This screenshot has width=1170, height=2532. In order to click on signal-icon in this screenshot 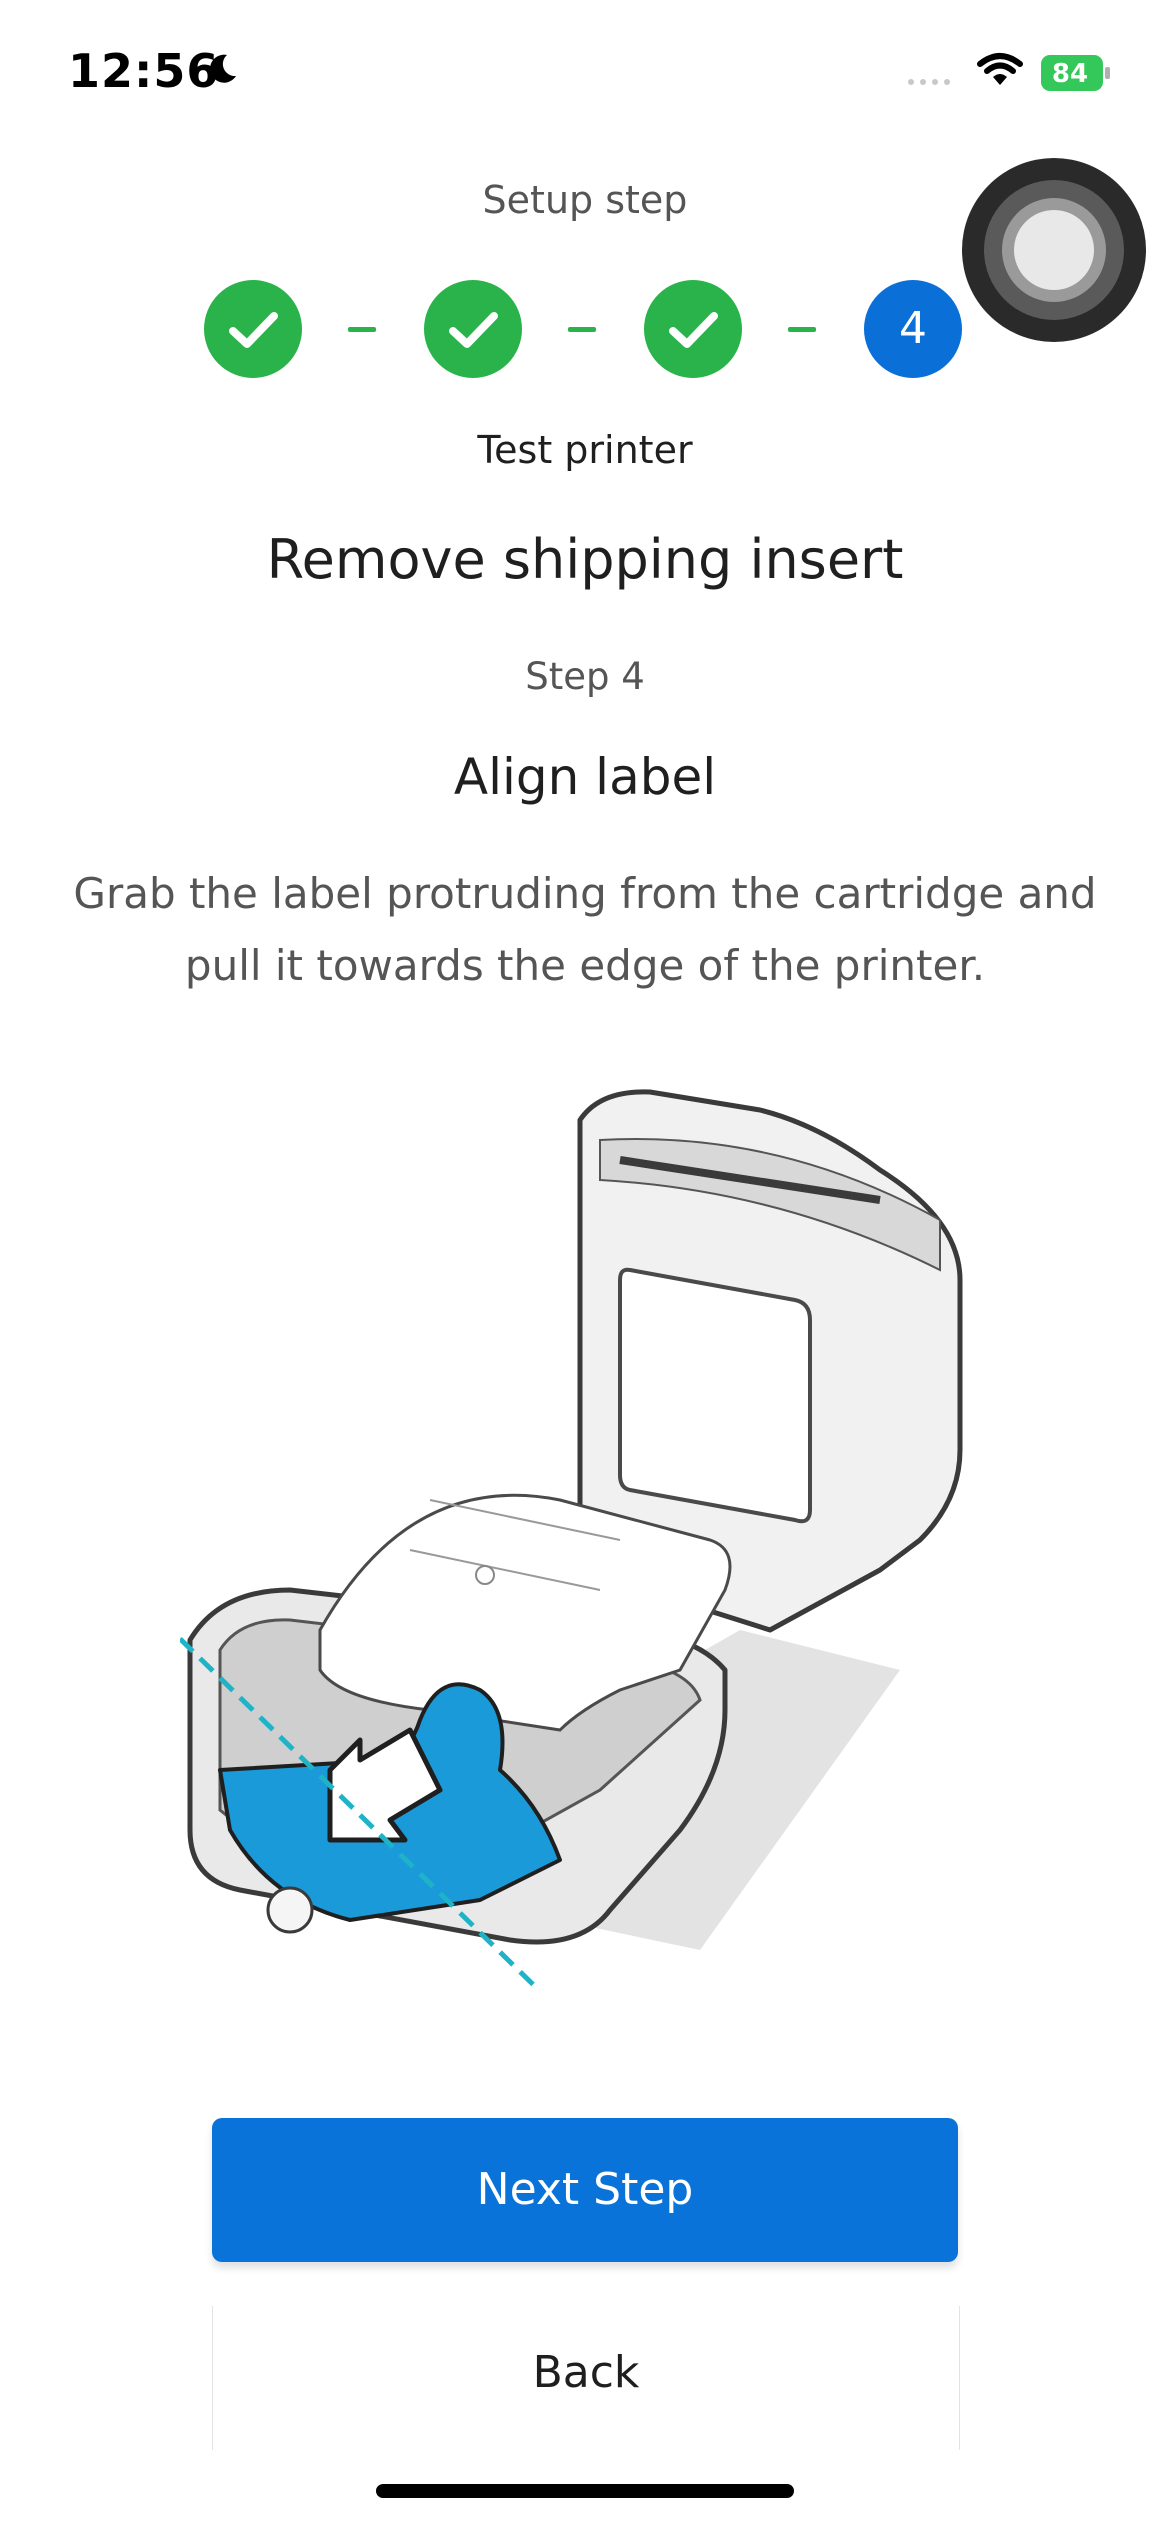, I will do `click(929, 82)`.